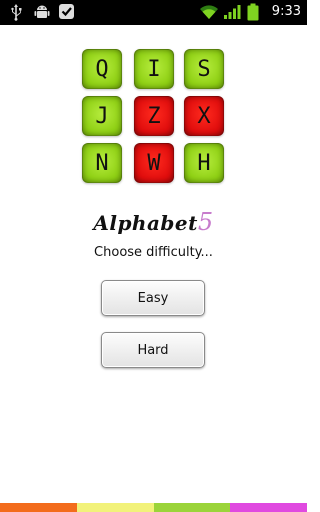  Describe the element at coordinates (253, 12) in the screenshot. I see `battery-icon` at that location.